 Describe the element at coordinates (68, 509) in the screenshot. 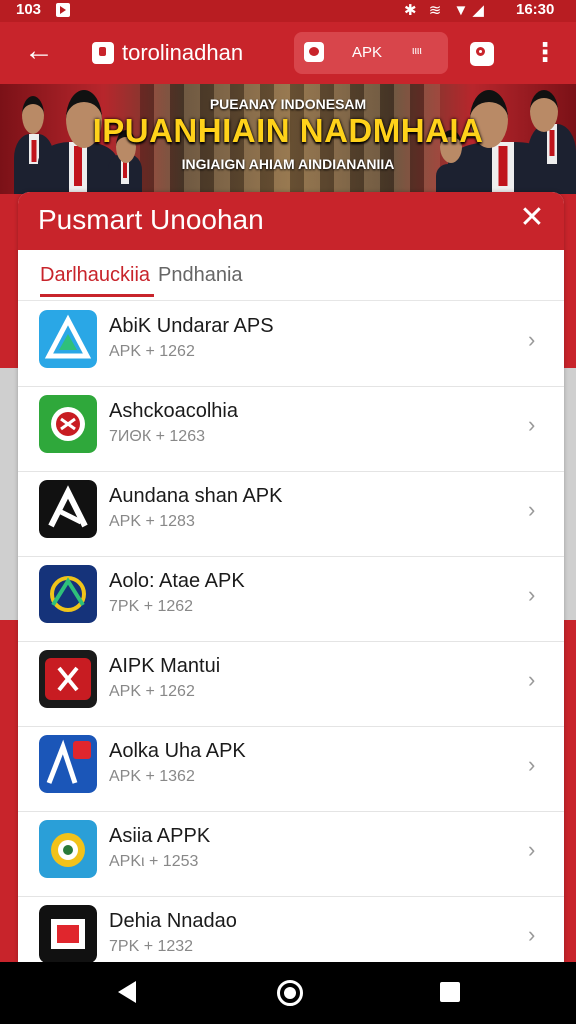

I see `a-mark-logo-icon` at that location.